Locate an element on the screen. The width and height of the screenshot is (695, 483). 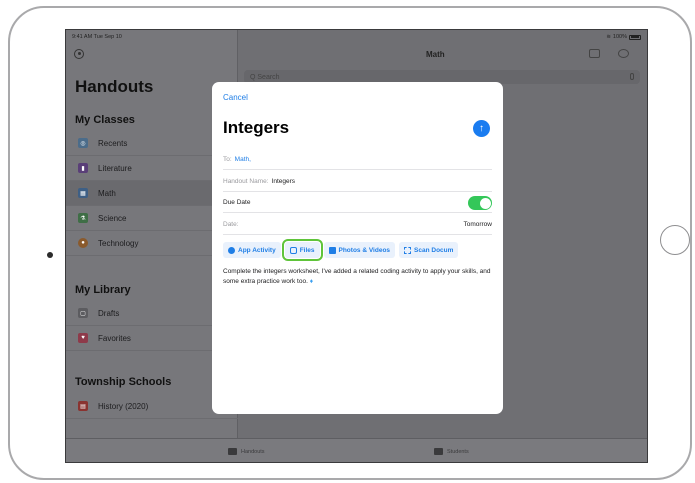
handout-name-label: Handout Name: is located at coordinates (246, 181).